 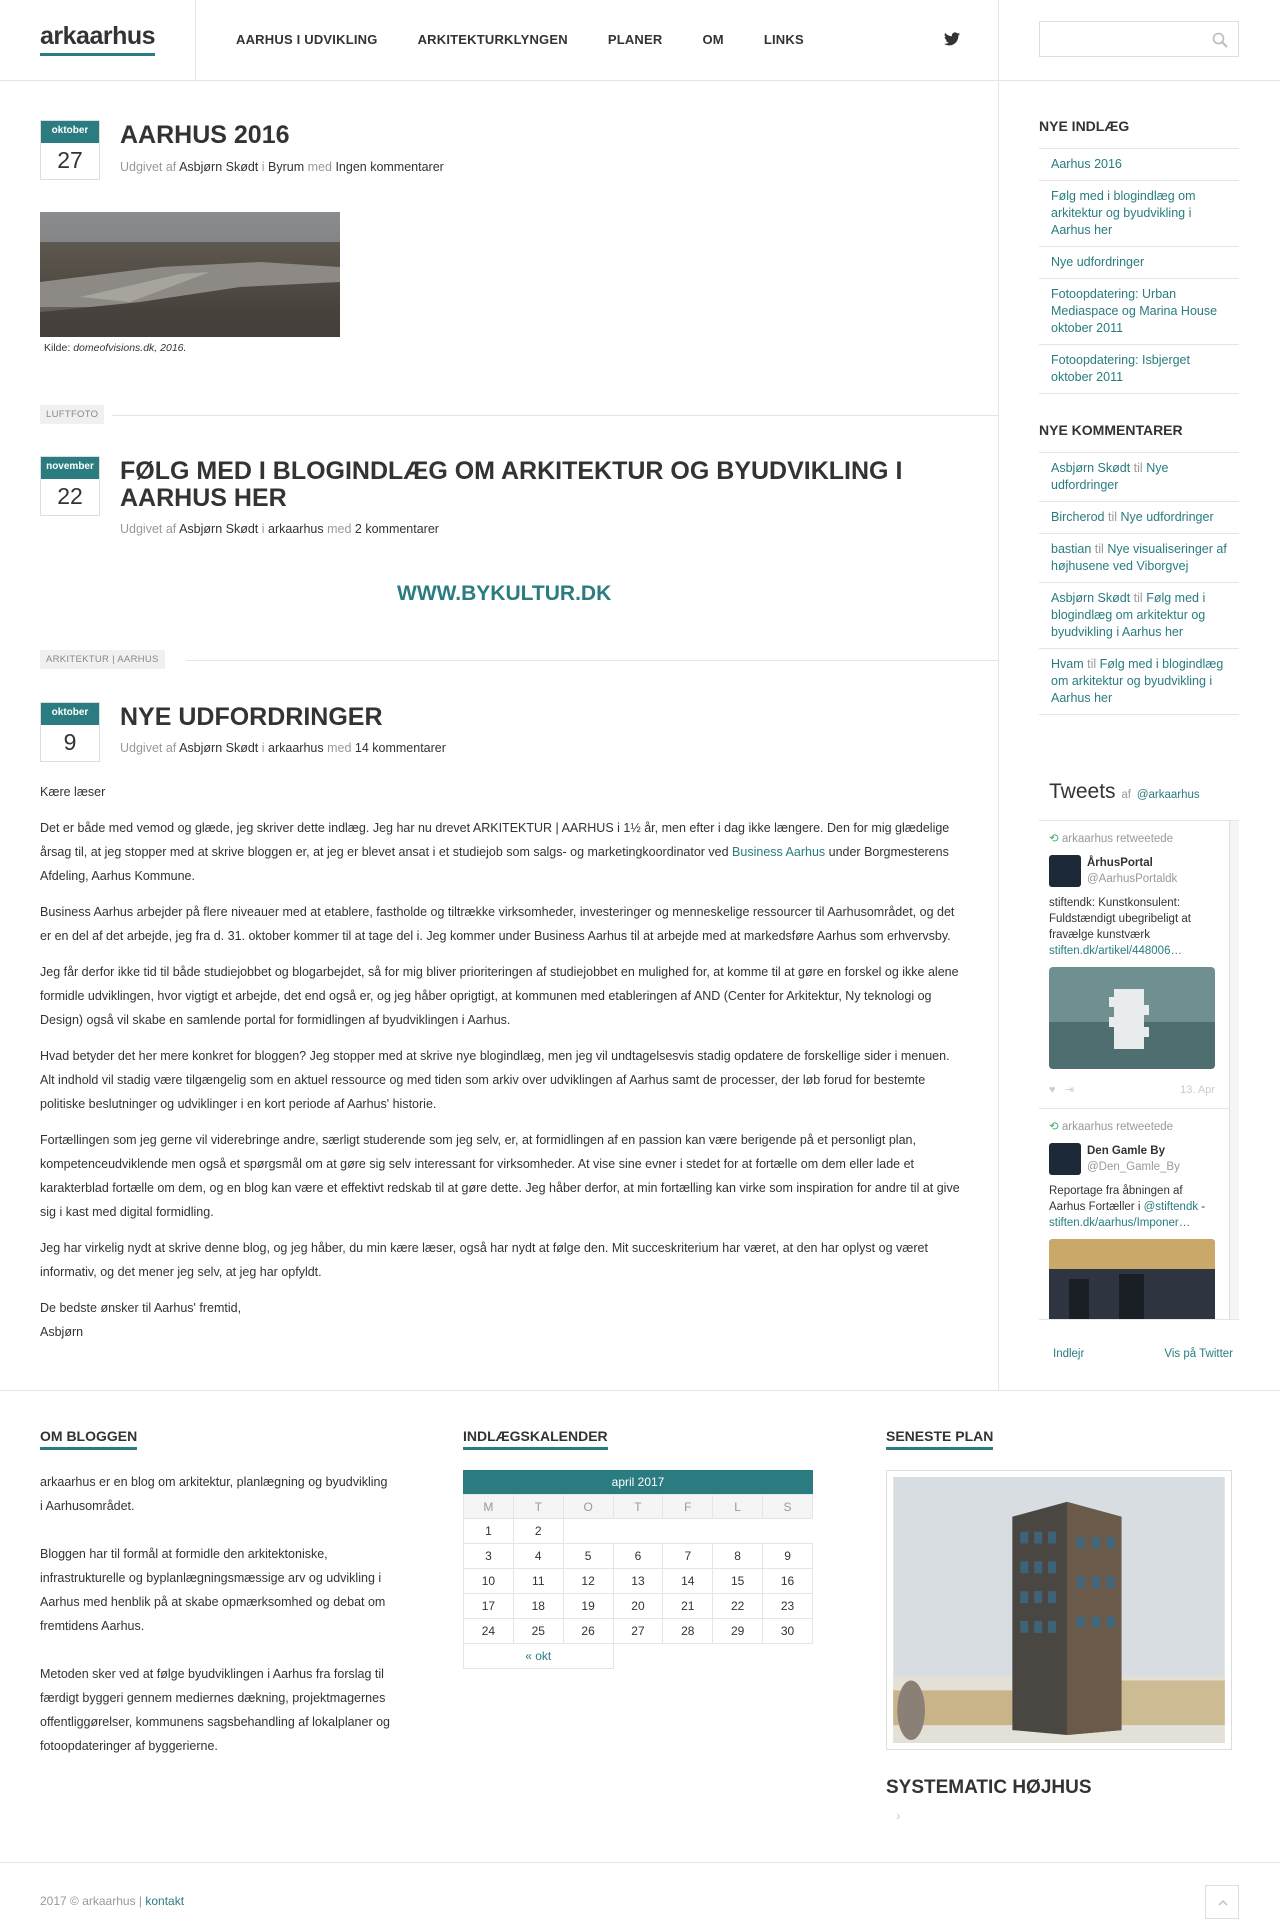 What do you see at coordinates (1143, 1354) in the screenshot?
I see `tweets-footer: Indlejr Vis på Twitter` at bounding box center [1143, 1354].